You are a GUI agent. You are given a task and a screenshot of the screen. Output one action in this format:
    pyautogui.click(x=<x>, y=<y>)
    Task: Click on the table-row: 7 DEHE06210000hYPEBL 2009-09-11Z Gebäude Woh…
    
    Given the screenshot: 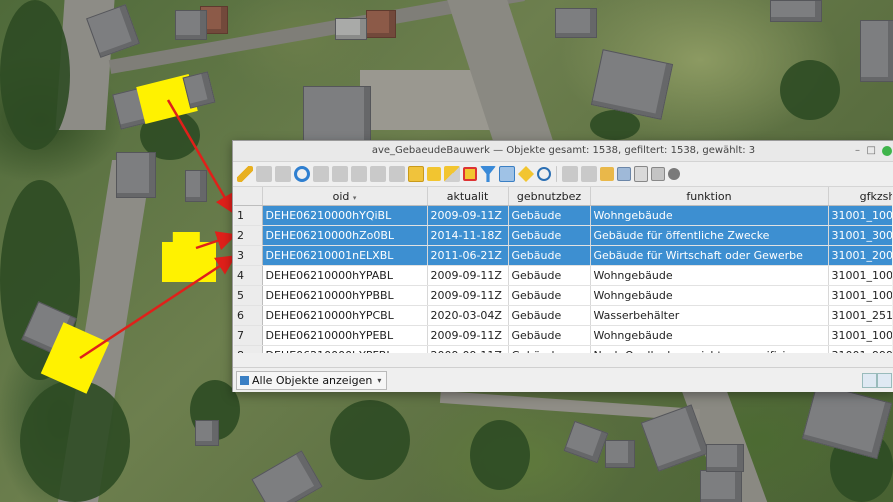 What is the action you would take?
    pyautogui.click(x=563, y=335)
    